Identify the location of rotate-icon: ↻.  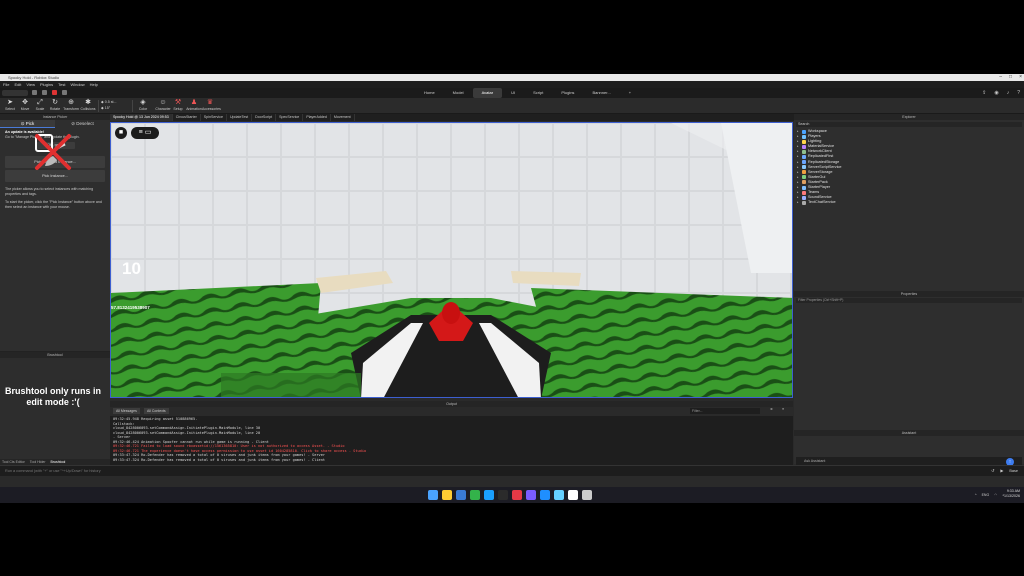
(55, 102).